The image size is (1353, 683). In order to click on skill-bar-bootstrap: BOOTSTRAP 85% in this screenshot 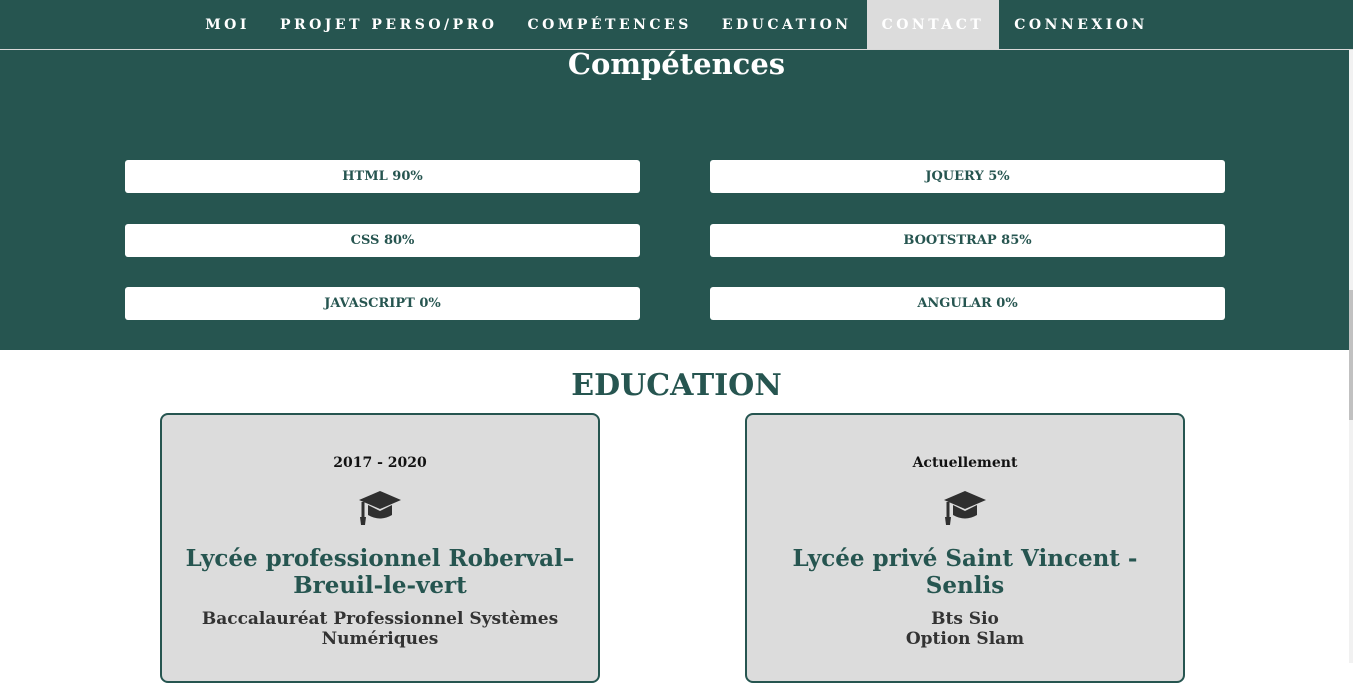, I will do `click(967, 240)`.